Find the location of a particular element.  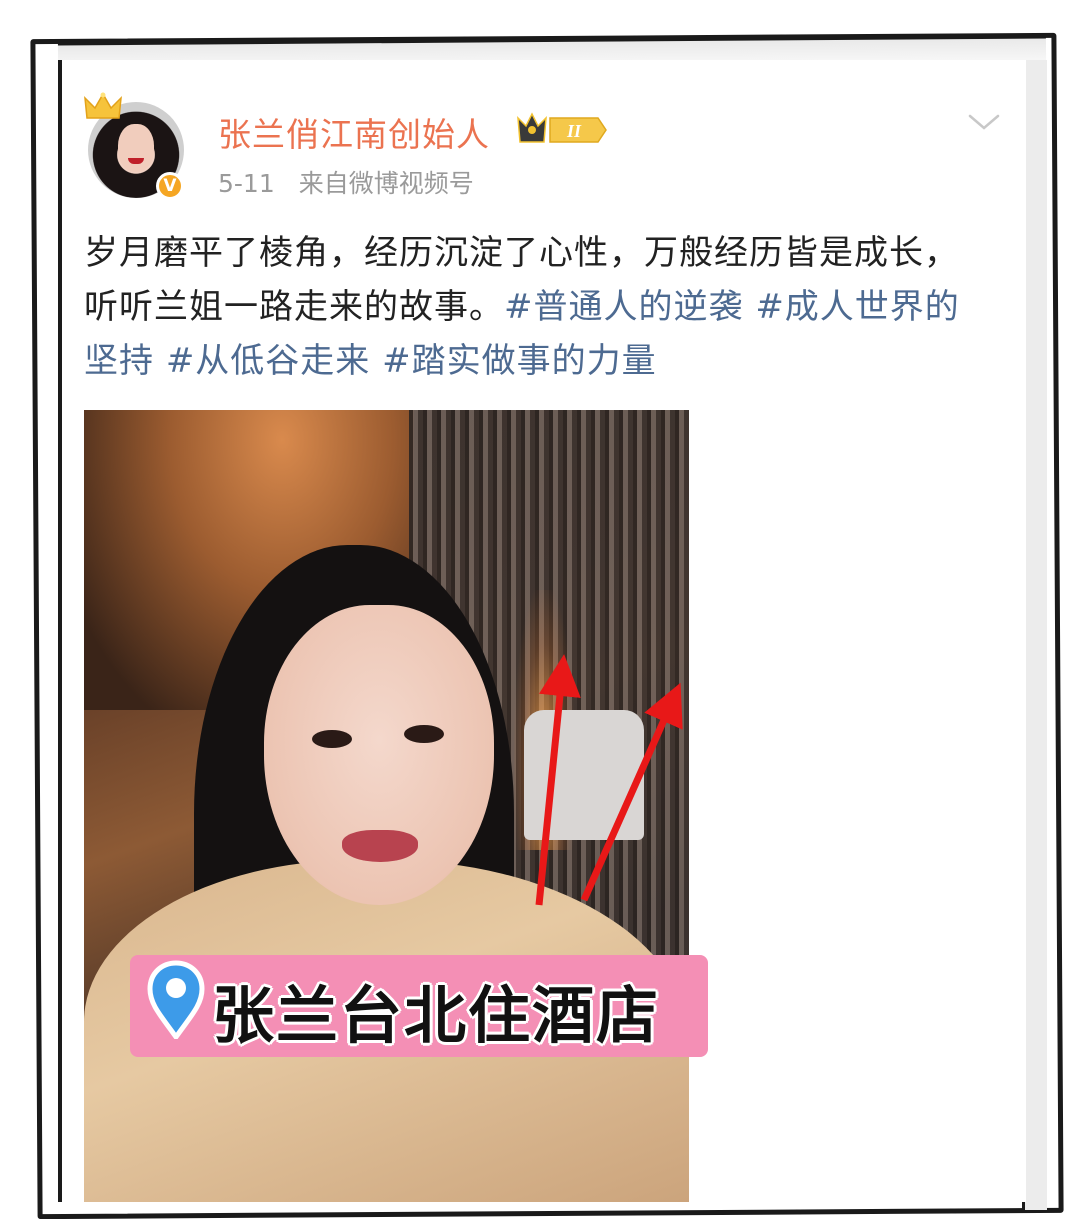

avatar-face is located at coordinates (136, 148).